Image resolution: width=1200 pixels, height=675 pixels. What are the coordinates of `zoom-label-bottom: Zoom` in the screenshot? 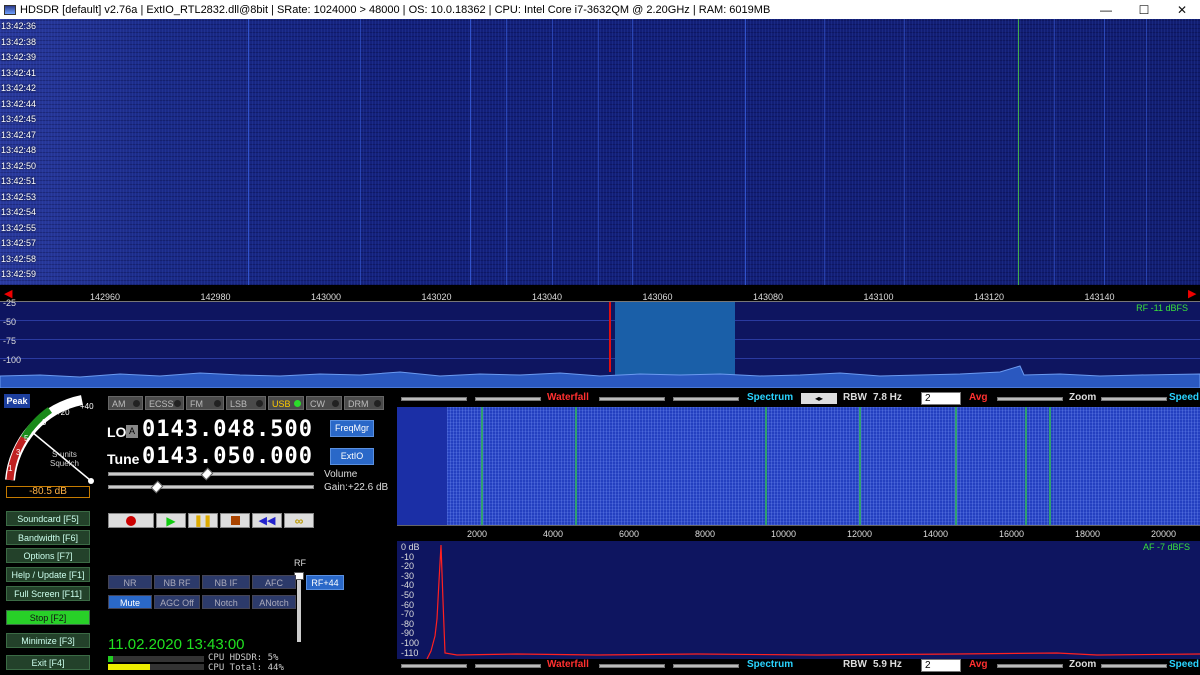 It's located at (1083, 664).